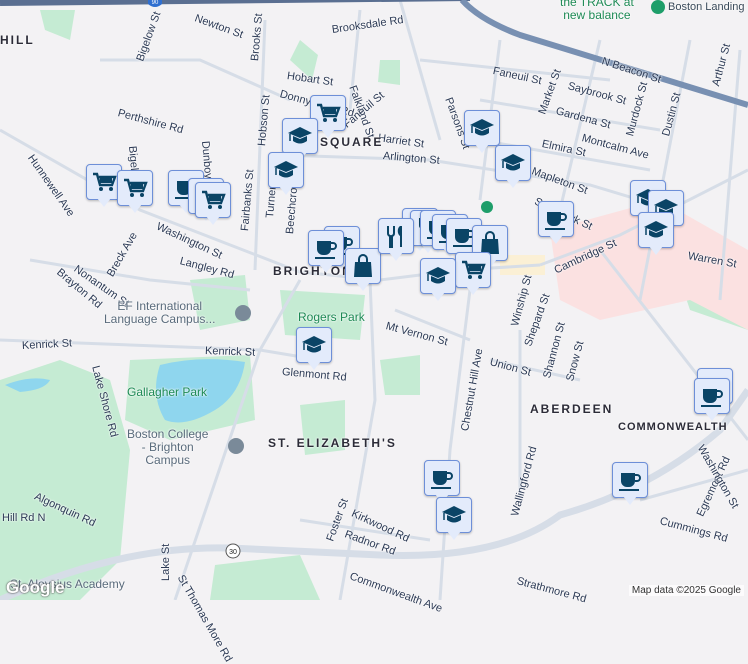  Describe the element at coordinates (673, 427) in the screenshot. I see `neighborhood-label: COMMONWEALTH` at that location.